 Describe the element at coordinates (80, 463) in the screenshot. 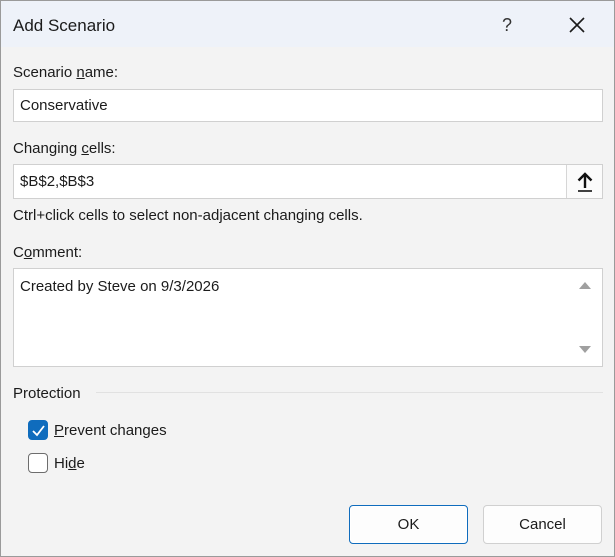

I see `hide-label-post: e` at that location.